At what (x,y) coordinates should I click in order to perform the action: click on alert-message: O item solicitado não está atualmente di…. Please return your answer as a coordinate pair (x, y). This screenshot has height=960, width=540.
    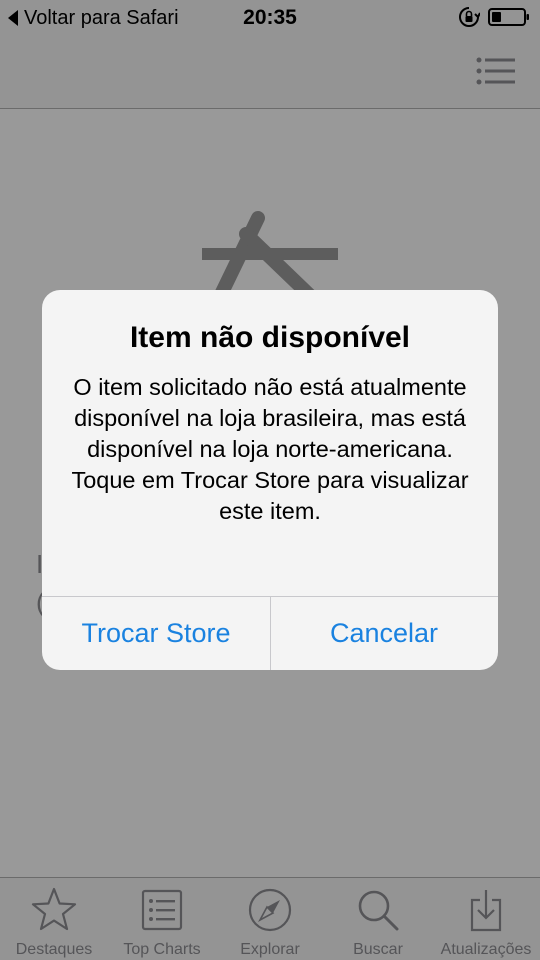
    Looking at the image, I should click on (270, 449).